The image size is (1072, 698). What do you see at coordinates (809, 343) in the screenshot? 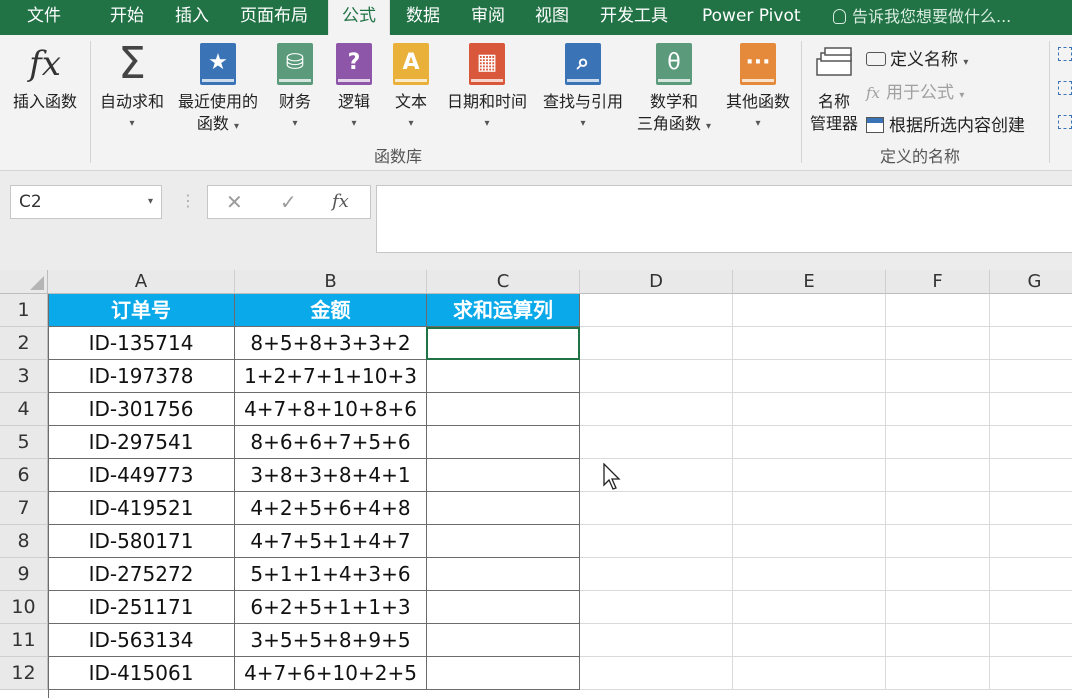
I see `cell-e2` at bounding box center [809, 343].